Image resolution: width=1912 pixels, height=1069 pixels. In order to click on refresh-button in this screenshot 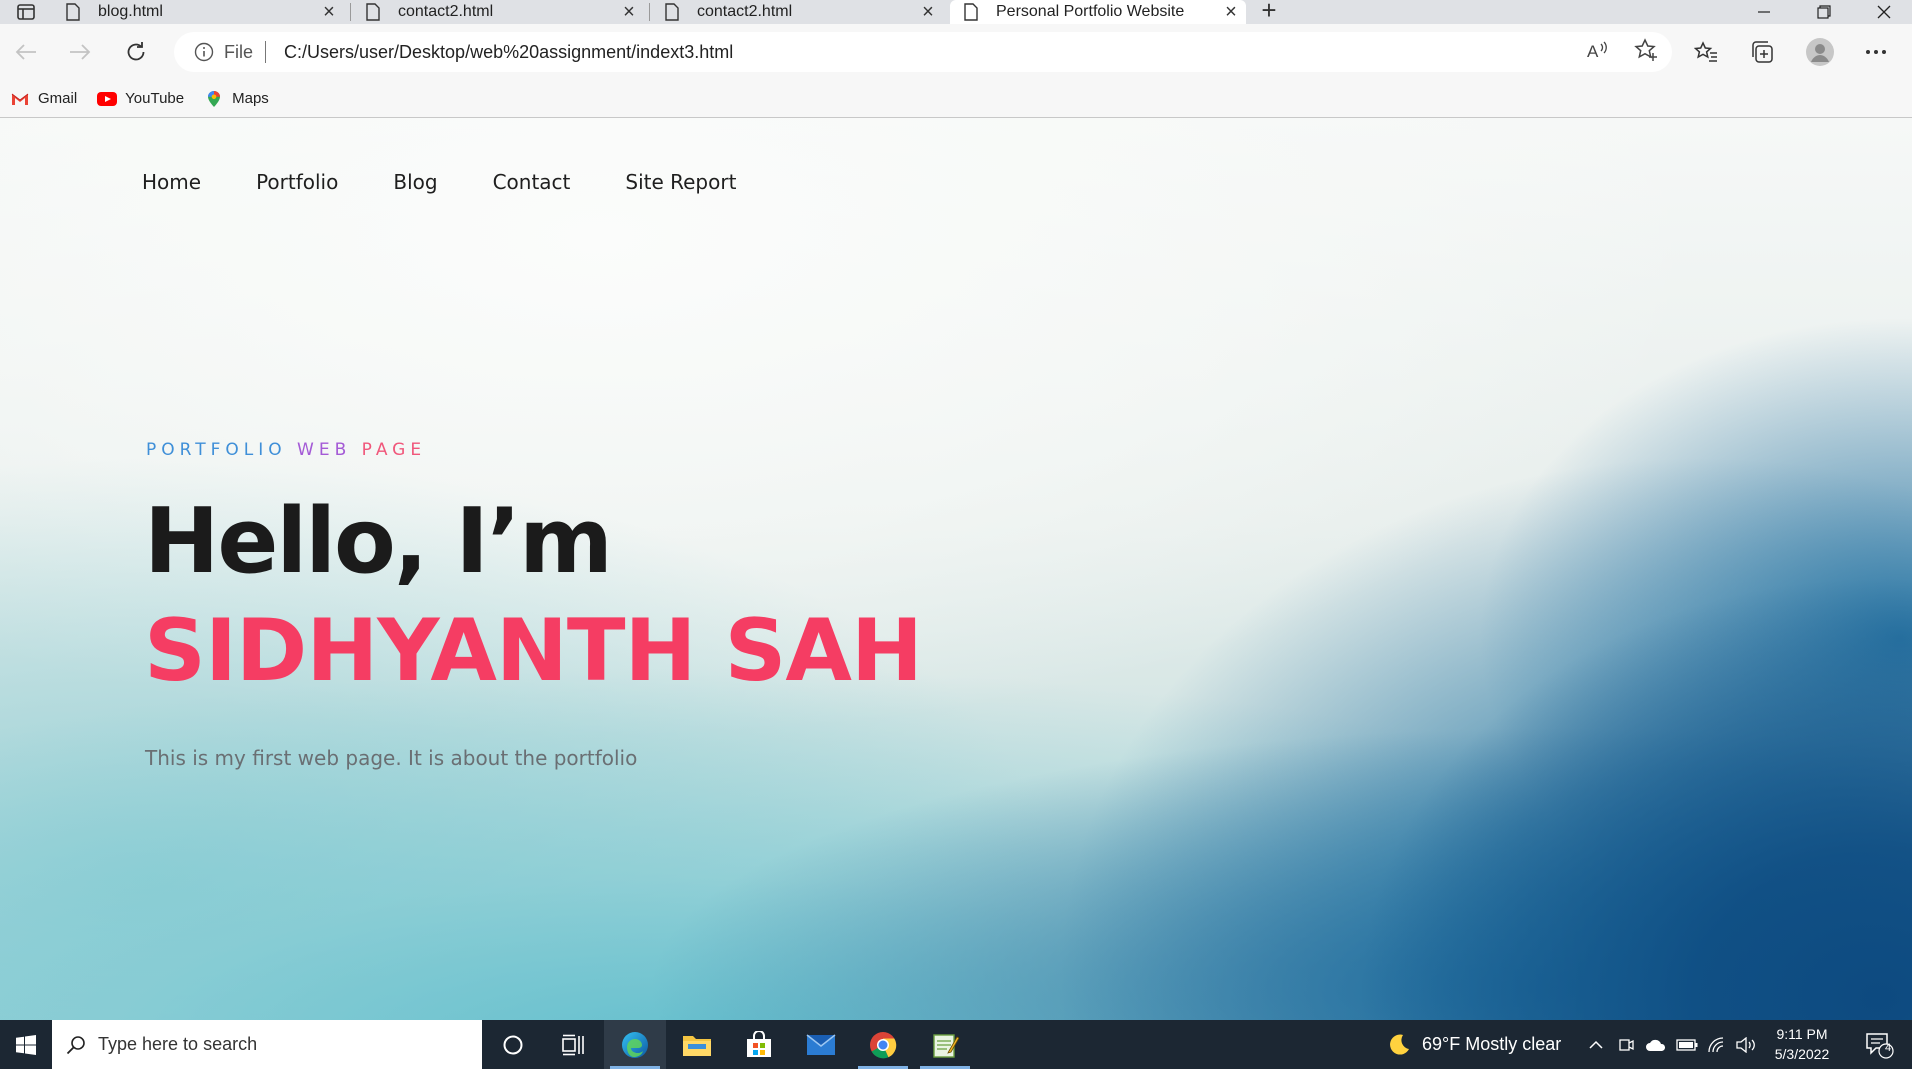, I will do `click(136, 52)`.